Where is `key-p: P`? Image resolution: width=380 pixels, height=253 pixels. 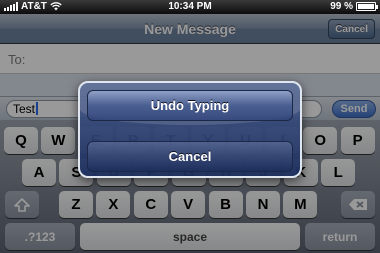 key-p: P is located at coordinates (357, 140).